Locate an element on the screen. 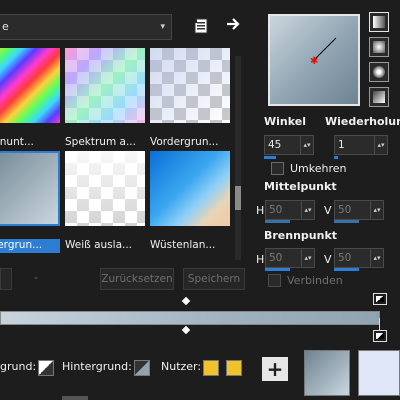 The image size is (400, 400). mitte-h-slider is located at coordinates (277, 221).